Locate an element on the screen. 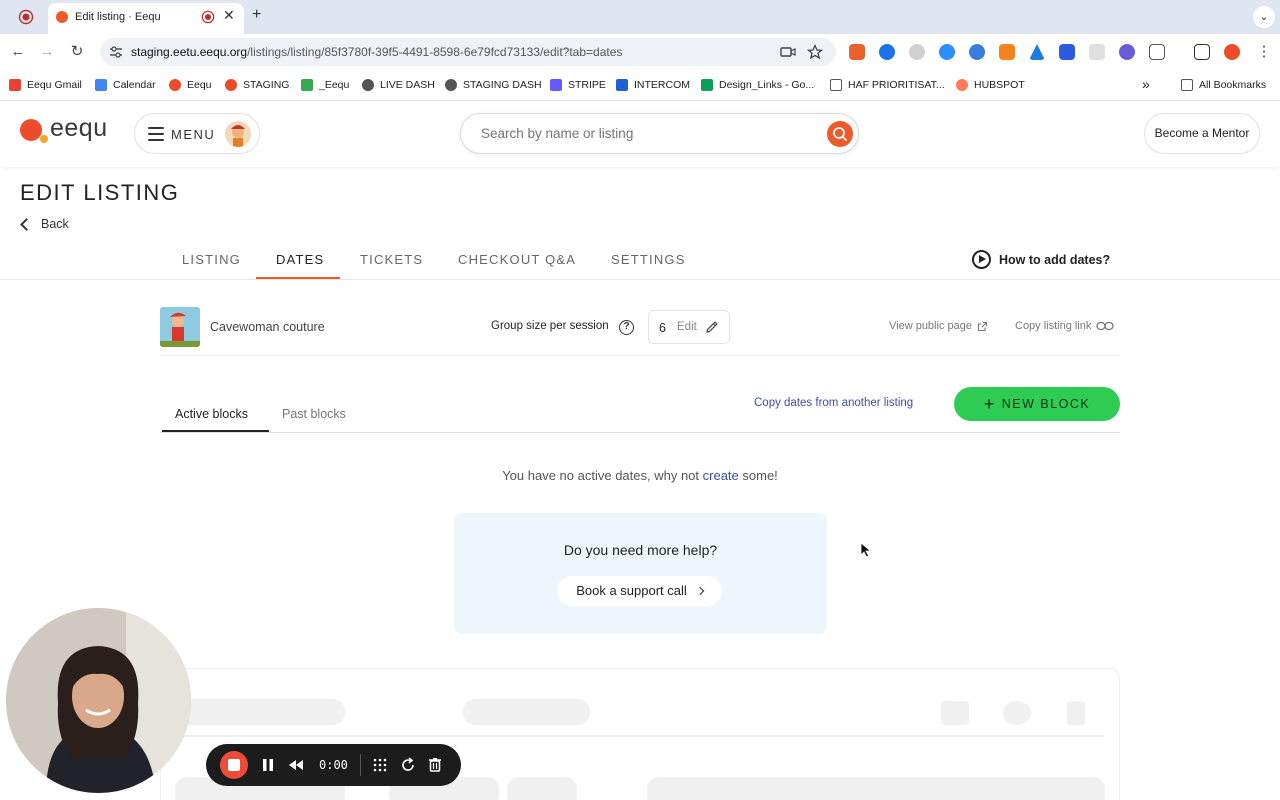  menu-button: MENU is located at coordinates (197, 133).